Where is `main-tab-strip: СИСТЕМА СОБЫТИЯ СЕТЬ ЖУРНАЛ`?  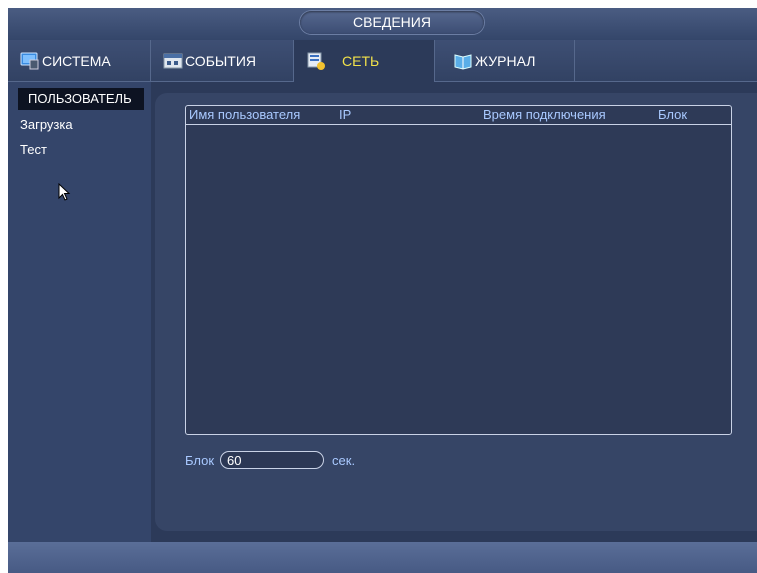 main-tab-strip: СИСТЕМА СОБЫТИЯ СЕТЬ ЖУРНАЛ is located at coordinates (382, 61).